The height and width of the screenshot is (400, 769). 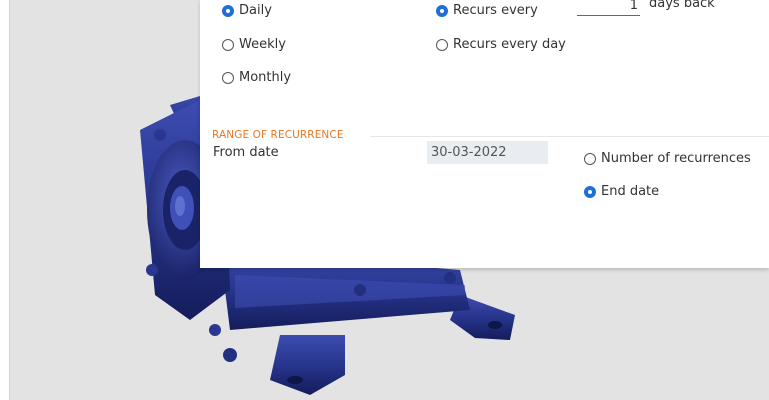 I want to click on number-of-recurrences-label: Number of recurrences, so click(x=676, y=158).